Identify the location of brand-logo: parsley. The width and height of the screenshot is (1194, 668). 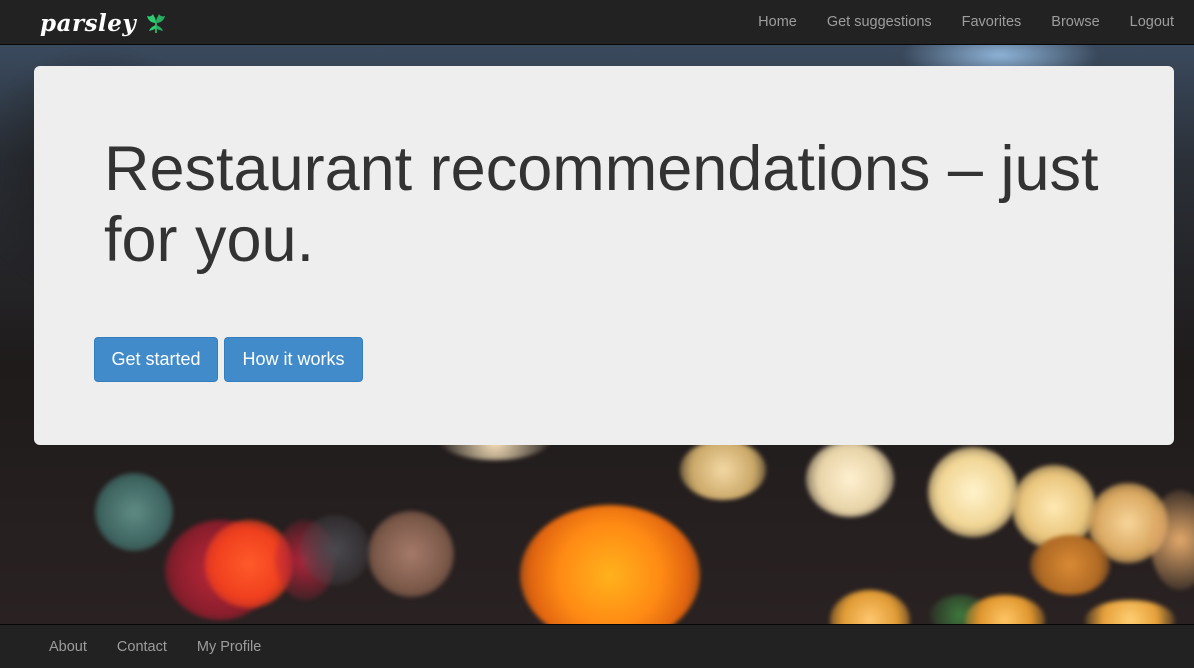
(104, 23).